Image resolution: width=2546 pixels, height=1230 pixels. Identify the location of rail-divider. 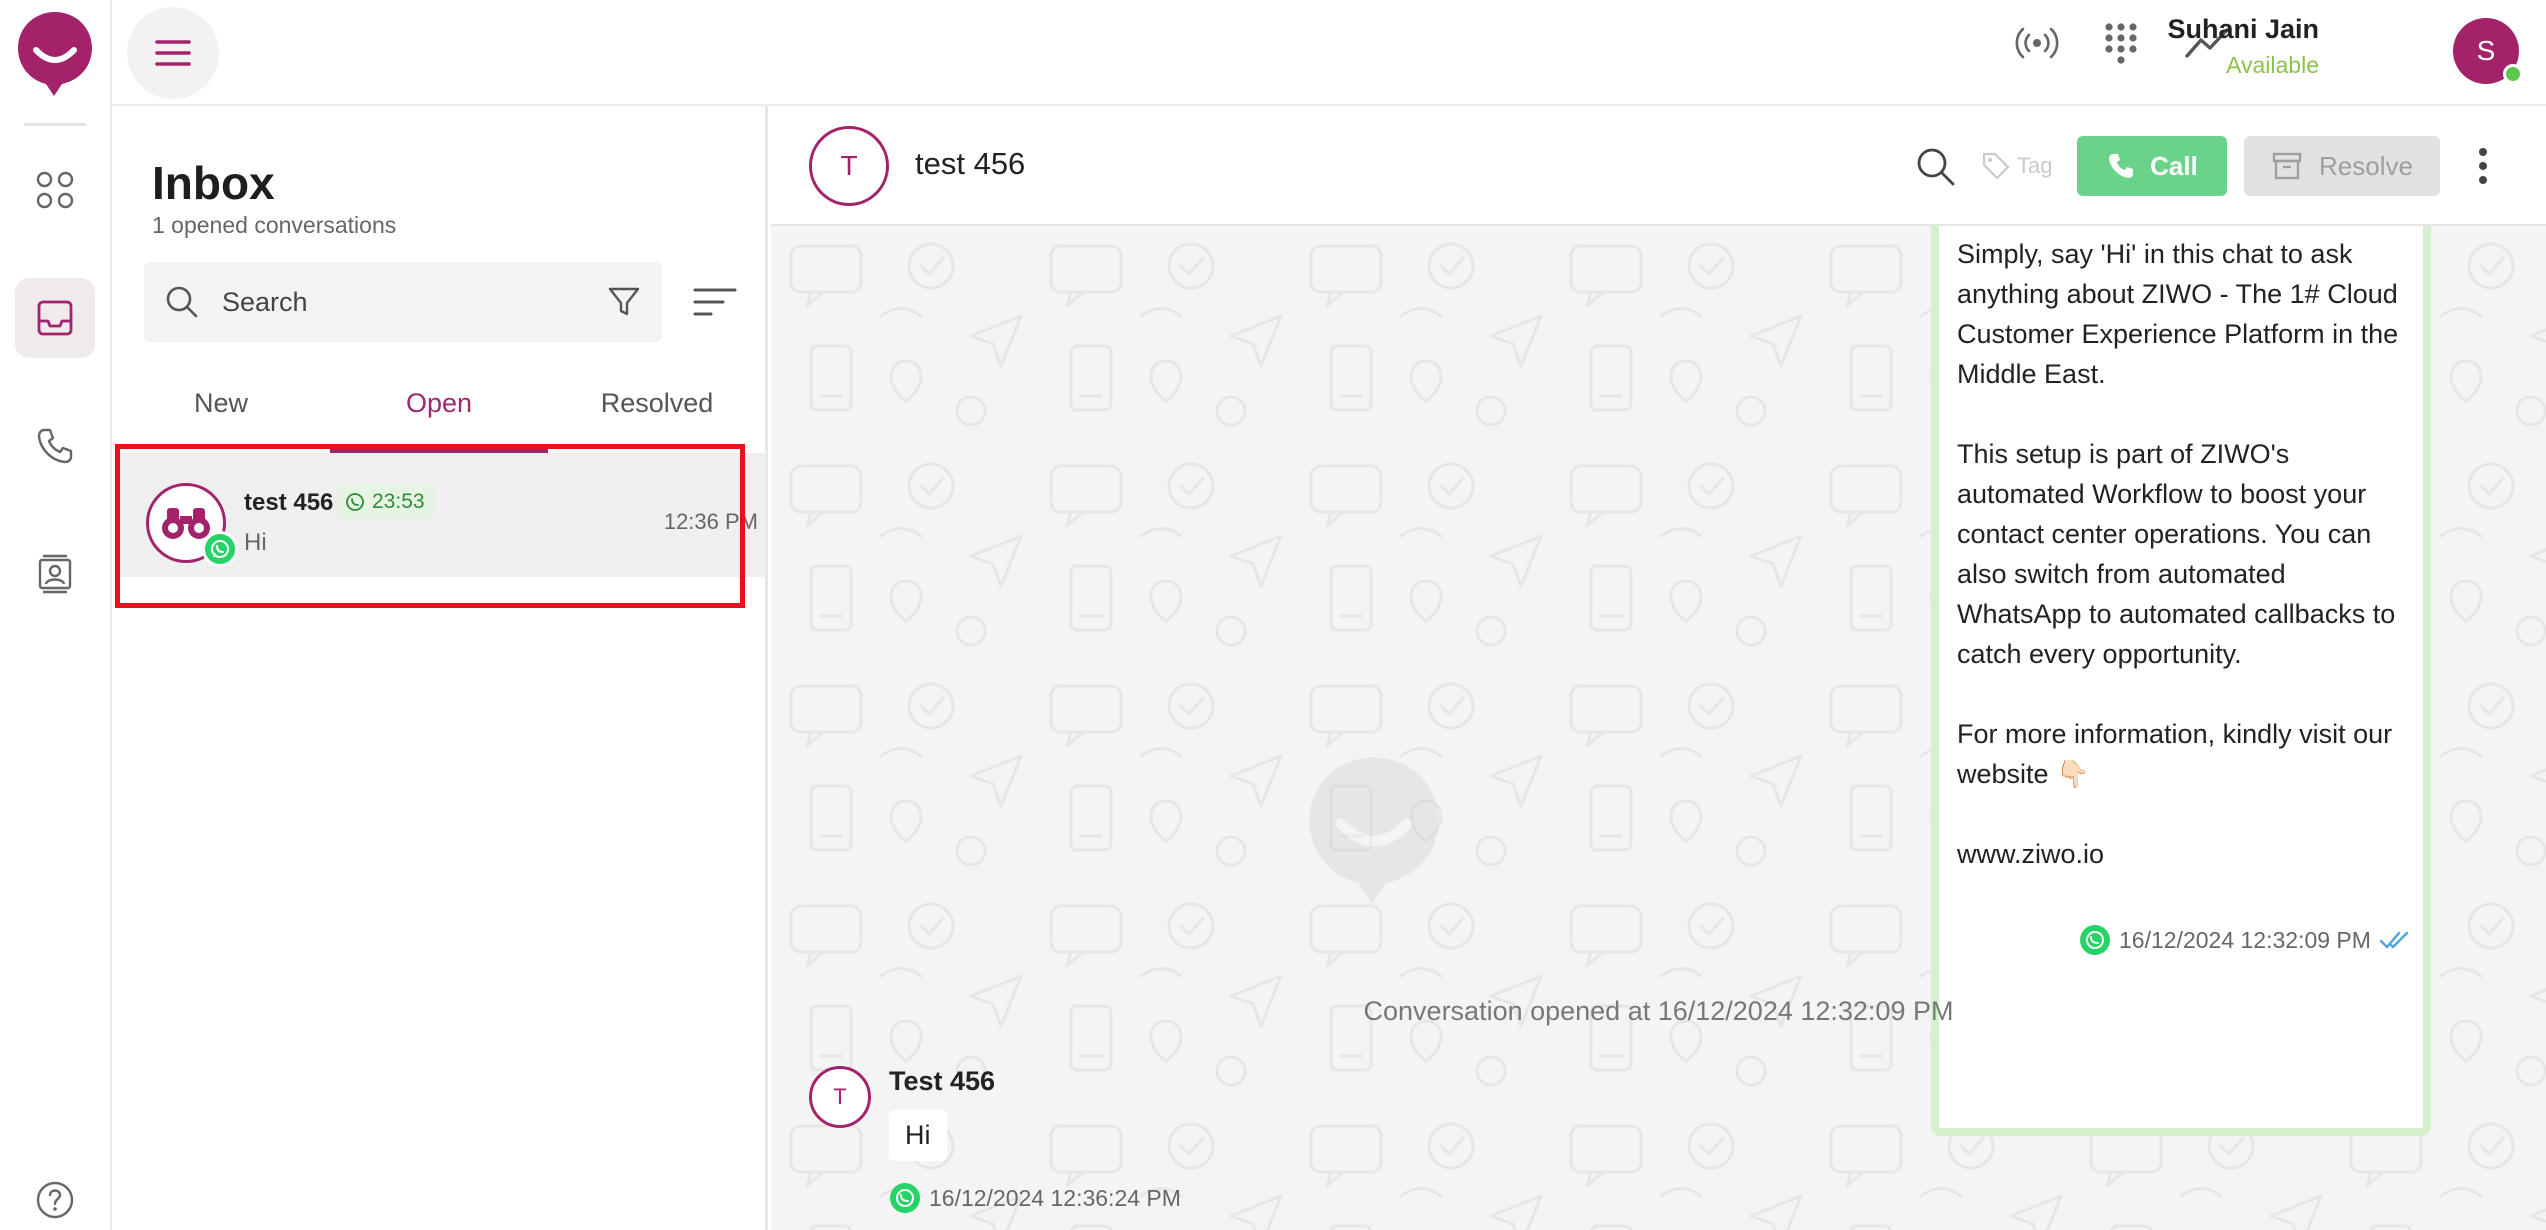
(55, 124).